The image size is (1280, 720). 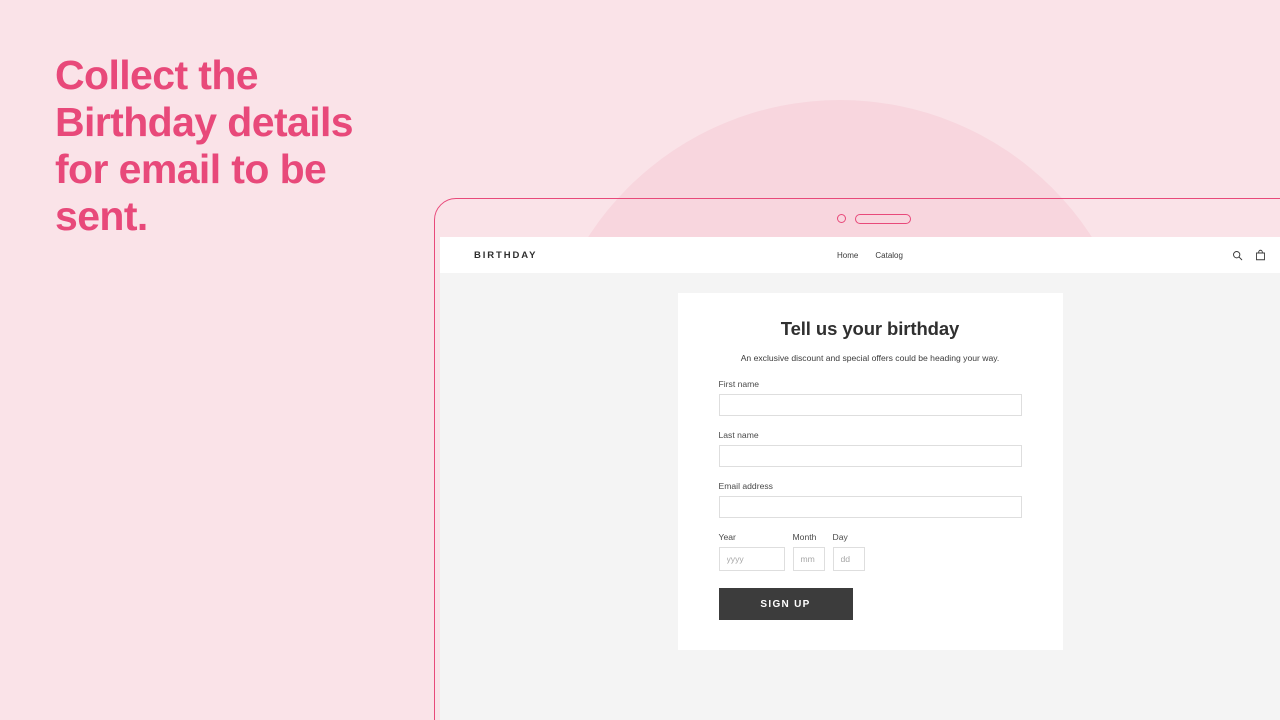 What do you see at coordinates (1260, 255) in the screenshot?
I see `shopping-bag-icon` at bounding box center [1260, 255].